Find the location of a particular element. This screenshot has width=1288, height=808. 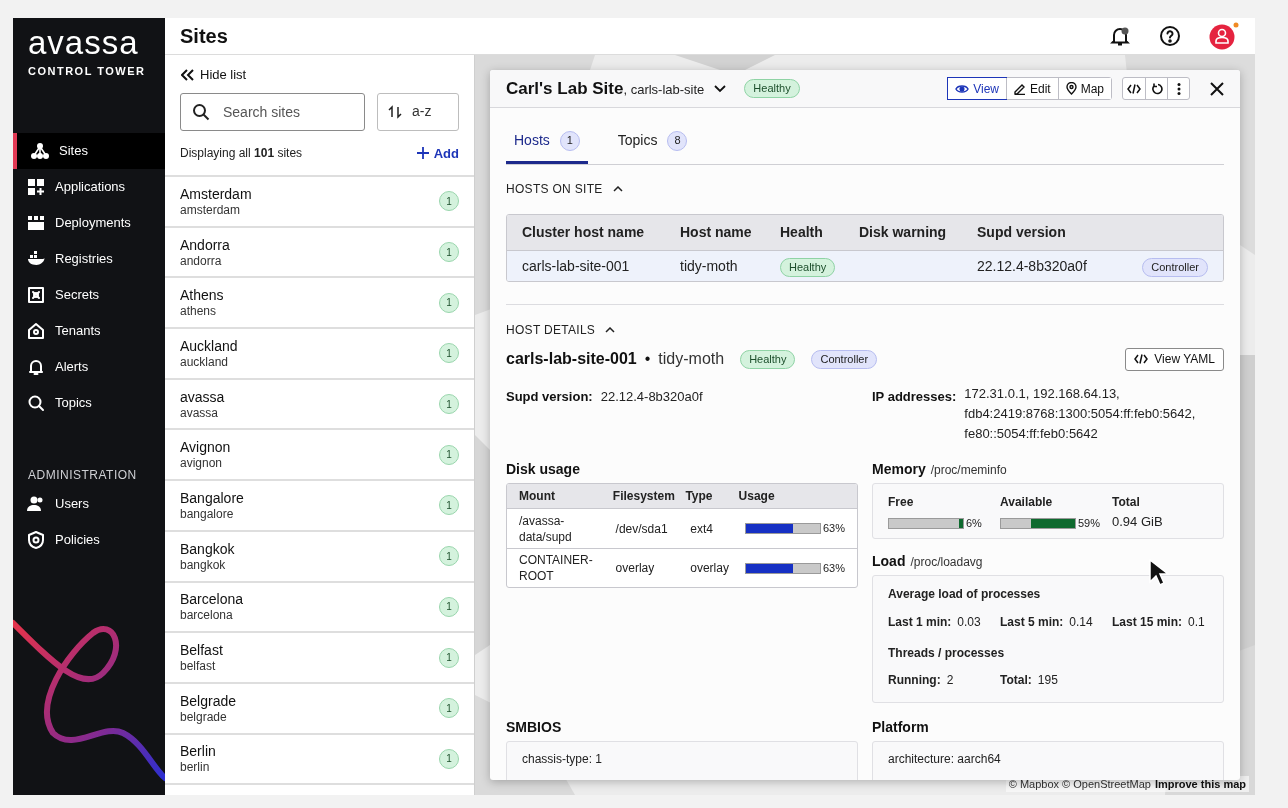

field-value: fdb4:2419:8768:1300:5054:ff:feb0:5642, is located at coordinates (1080, 414).